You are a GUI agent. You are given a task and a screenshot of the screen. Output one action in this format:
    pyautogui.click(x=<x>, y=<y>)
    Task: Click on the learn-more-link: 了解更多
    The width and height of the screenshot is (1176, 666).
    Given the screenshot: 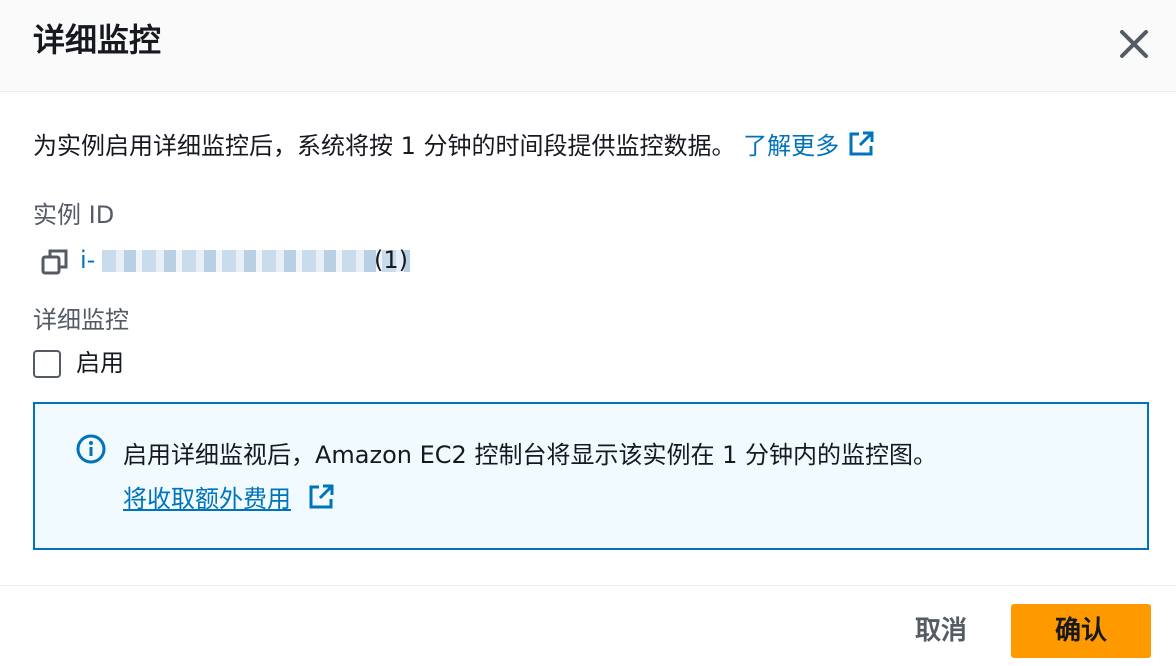 What is the action you would take?
    pyautogui.click(x=809, y=145)
    